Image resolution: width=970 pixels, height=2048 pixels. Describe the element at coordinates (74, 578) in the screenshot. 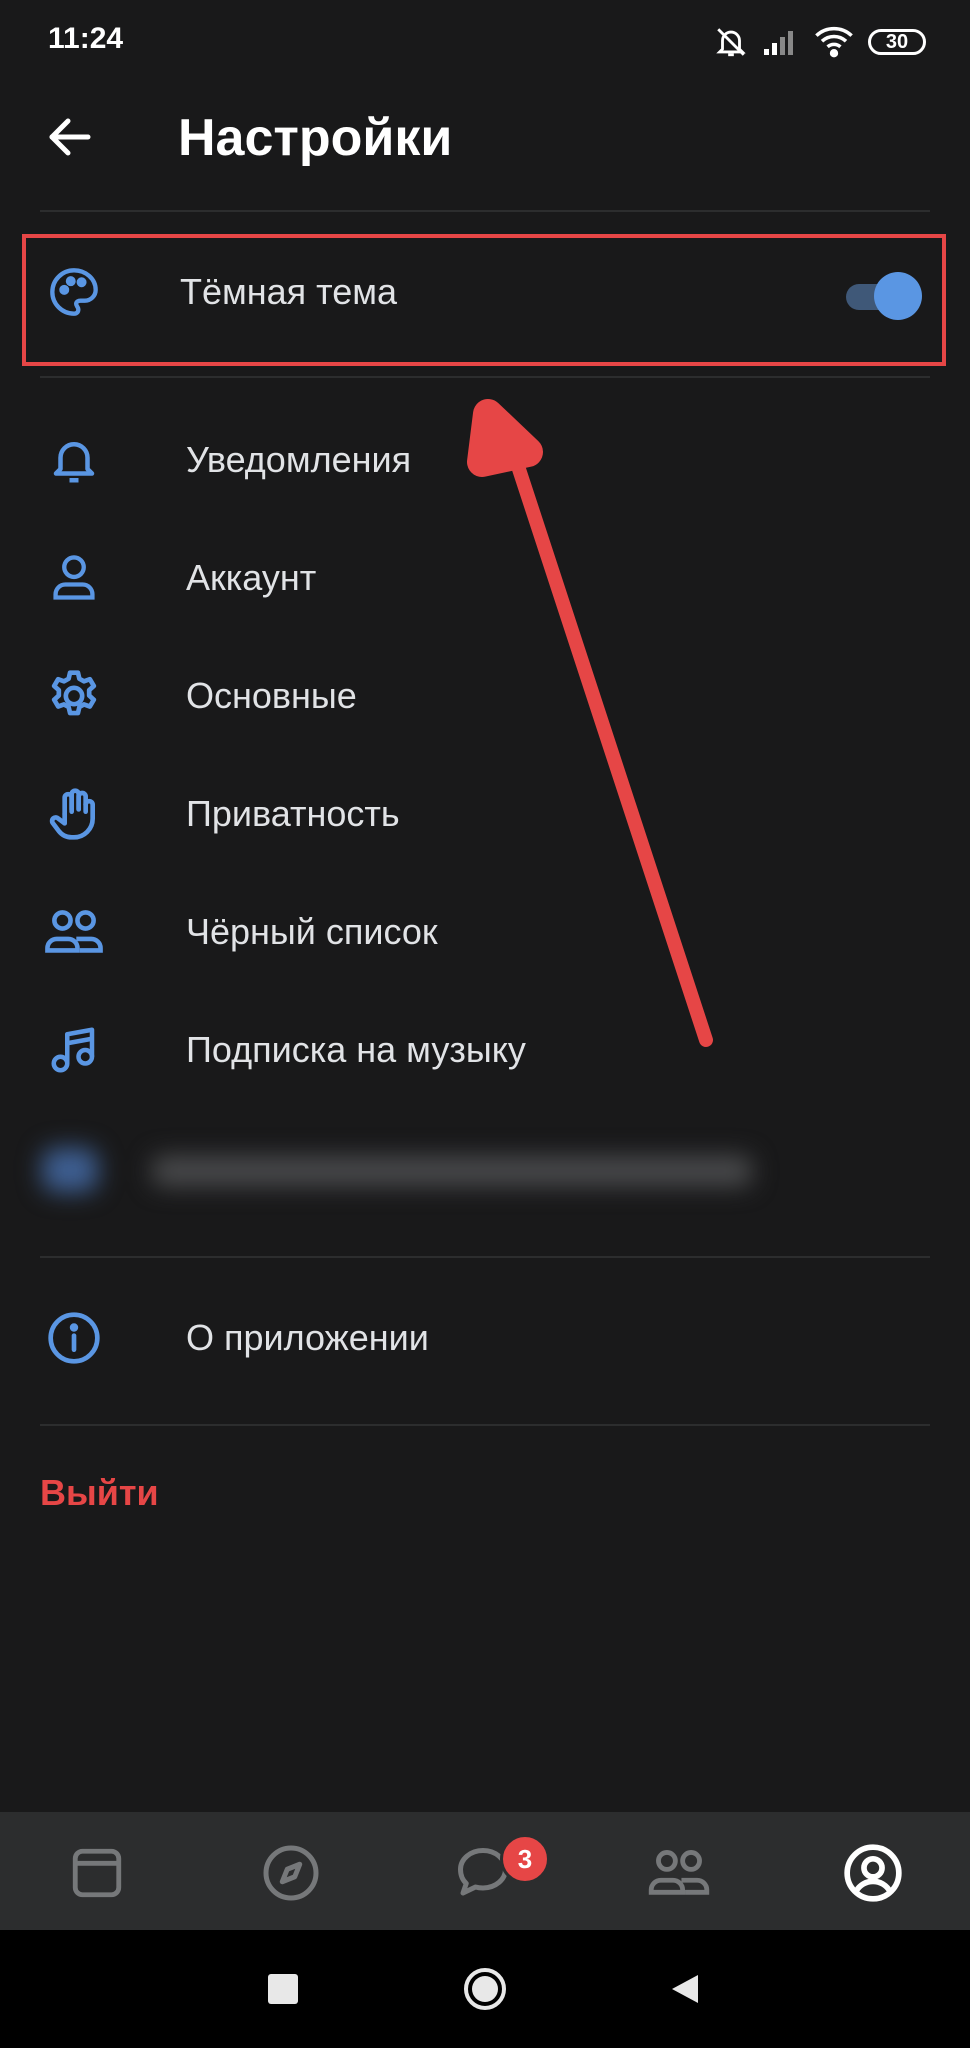

I see `user-icon` at that location.